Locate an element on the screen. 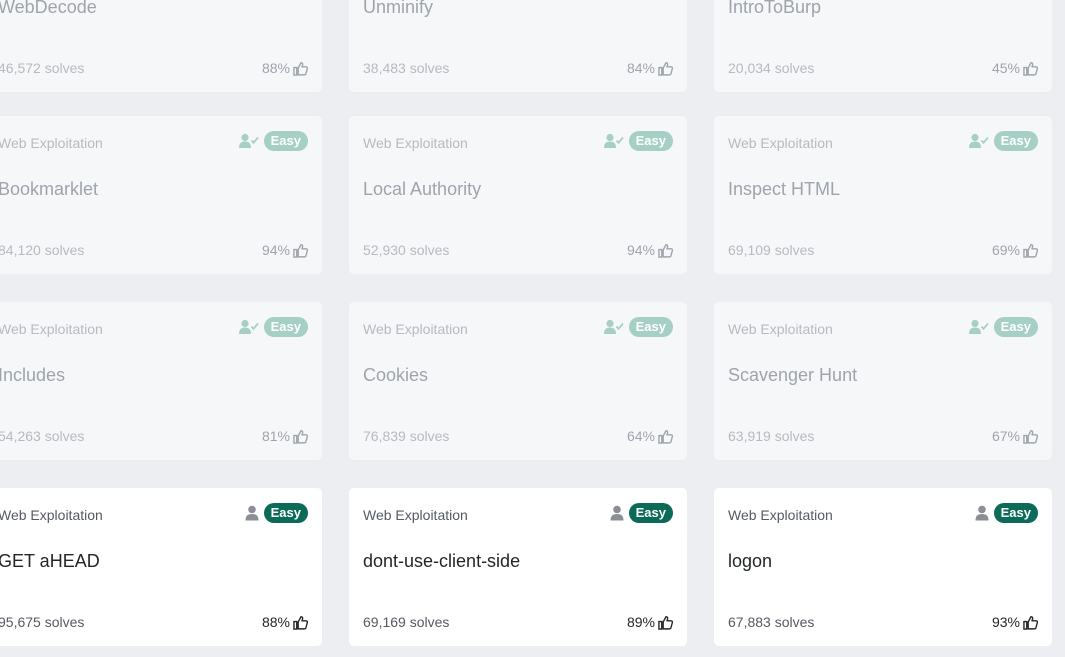 This screenshot has width=1065, height=657. rating: 81% is located at coordinates (285, 436).